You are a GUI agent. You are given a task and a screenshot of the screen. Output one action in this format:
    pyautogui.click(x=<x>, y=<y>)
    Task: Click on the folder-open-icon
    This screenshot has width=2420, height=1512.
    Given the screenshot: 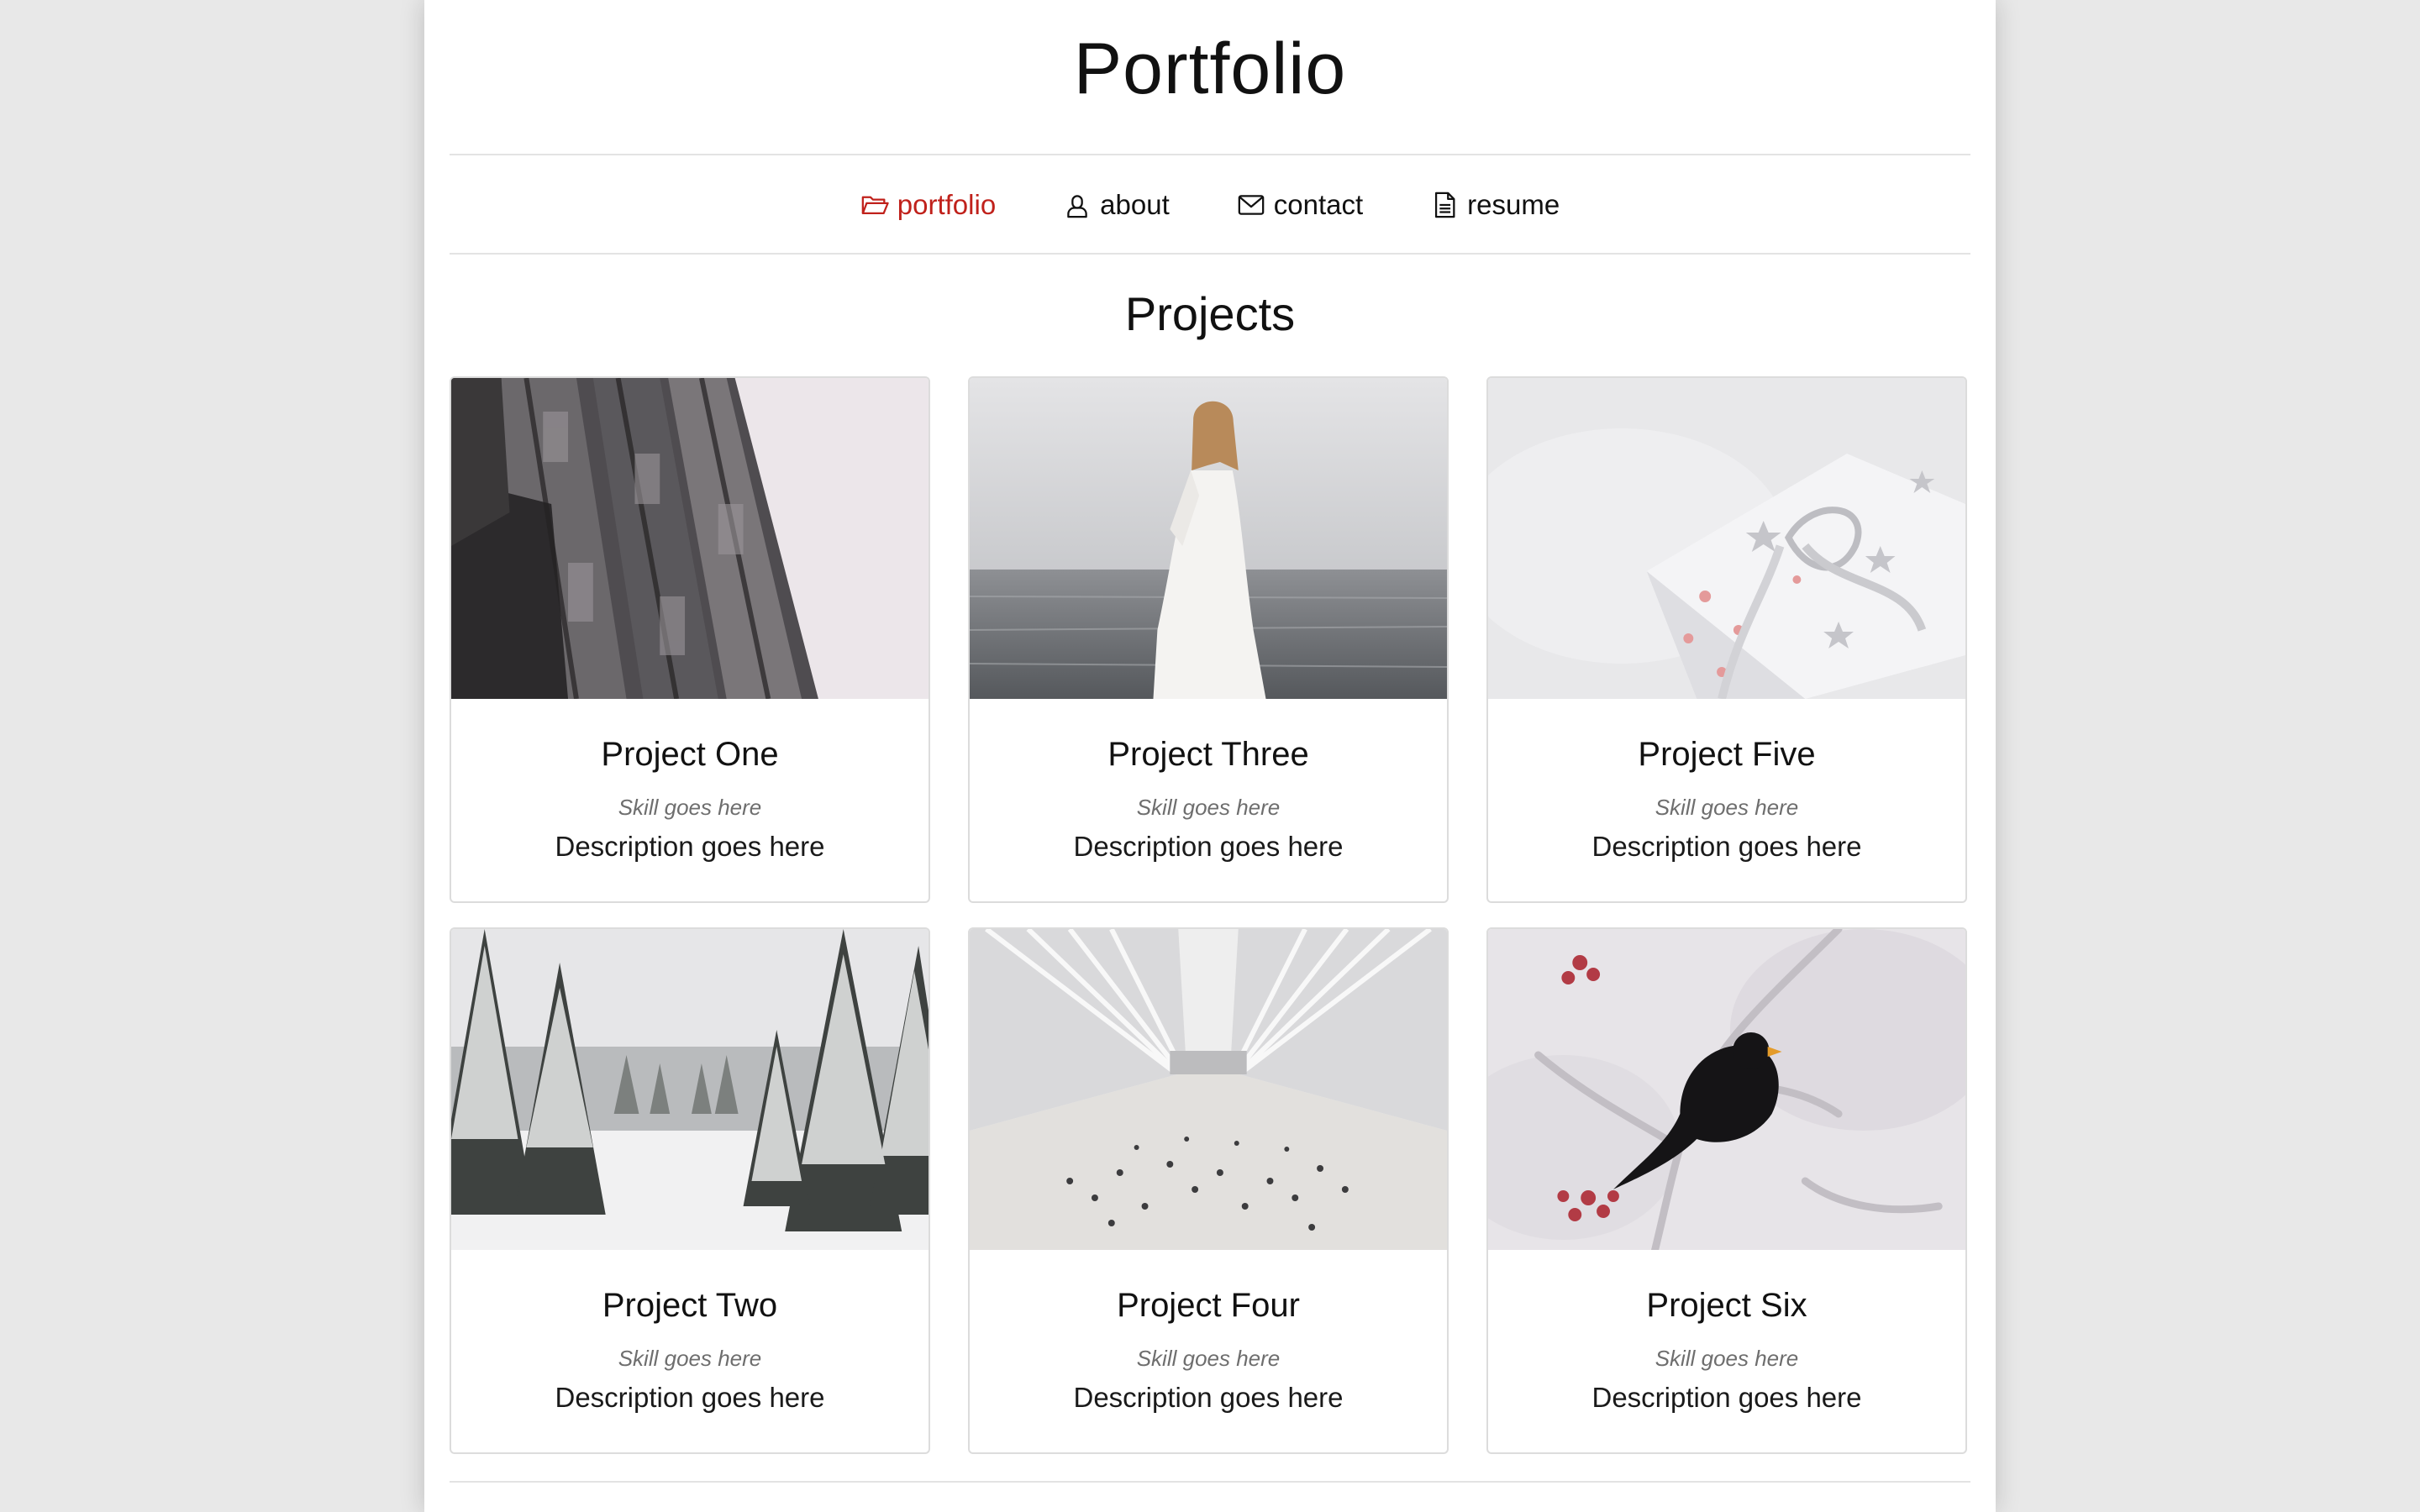 What is the action you would take?
    pyautogui.click(x=874, y=205)
    